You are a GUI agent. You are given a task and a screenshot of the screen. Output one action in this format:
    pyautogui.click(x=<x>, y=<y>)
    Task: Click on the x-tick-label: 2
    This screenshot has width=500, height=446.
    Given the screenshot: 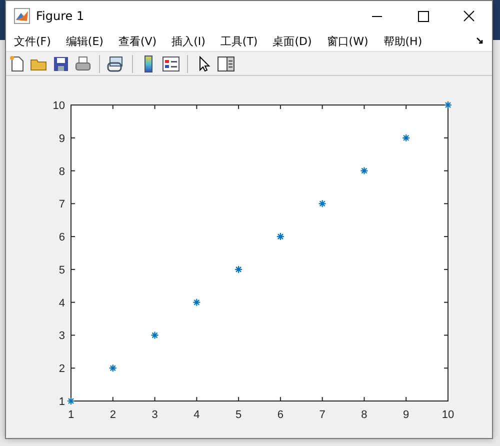 What is the action you would take?
    pyautogui.click(x=113, y=415)
    